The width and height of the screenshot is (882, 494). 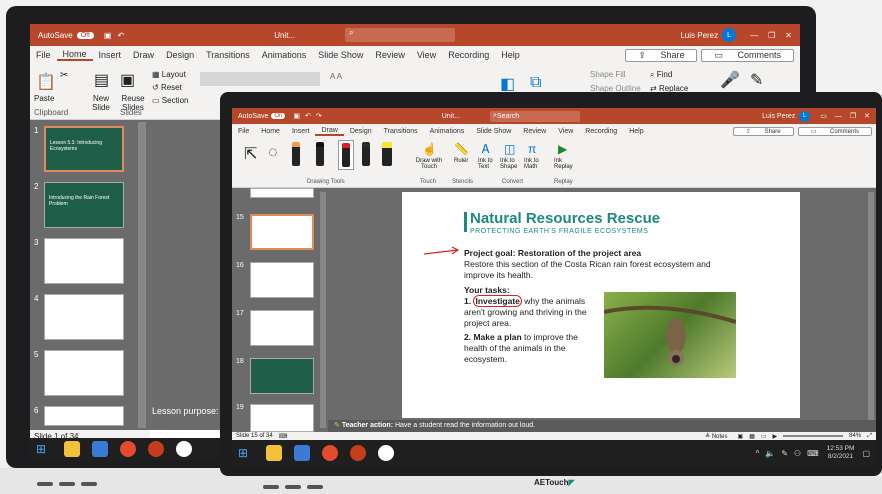 What do you see at coordinates (567, 164) in the screenshot?
I see `ink-replay-button: Ink Replay` at bounding box center [567, 164].